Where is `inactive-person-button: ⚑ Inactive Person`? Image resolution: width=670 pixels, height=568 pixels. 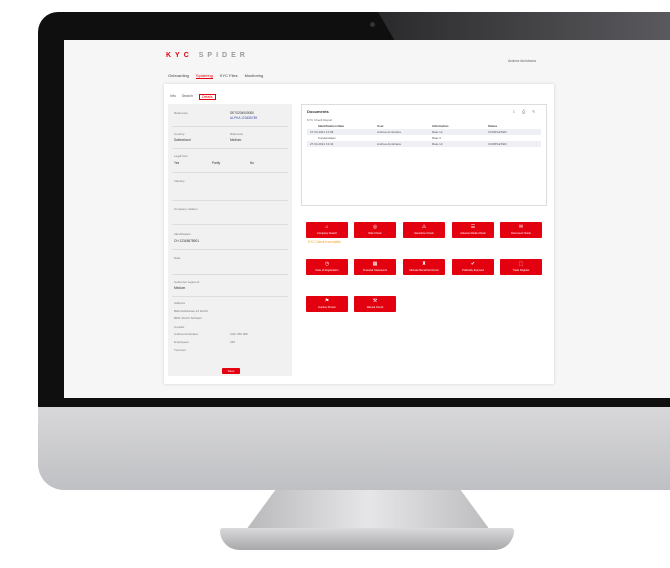 inactive-person-button: ⚑ Inactive Person is located at coordinates (327, 304).